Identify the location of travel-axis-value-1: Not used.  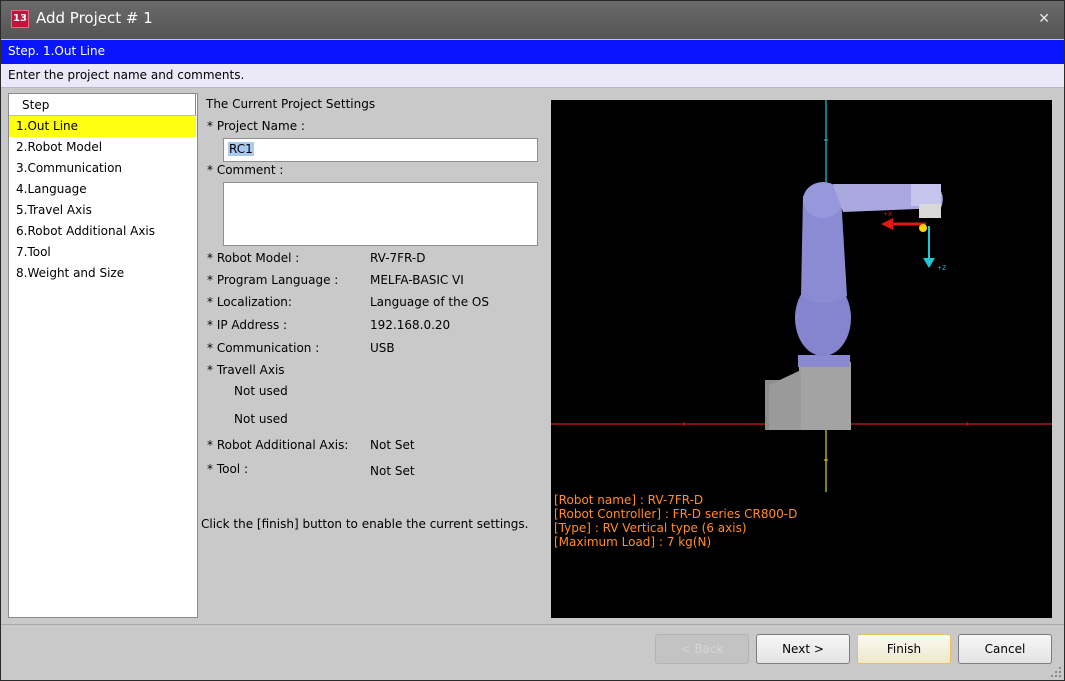
(261, 391).